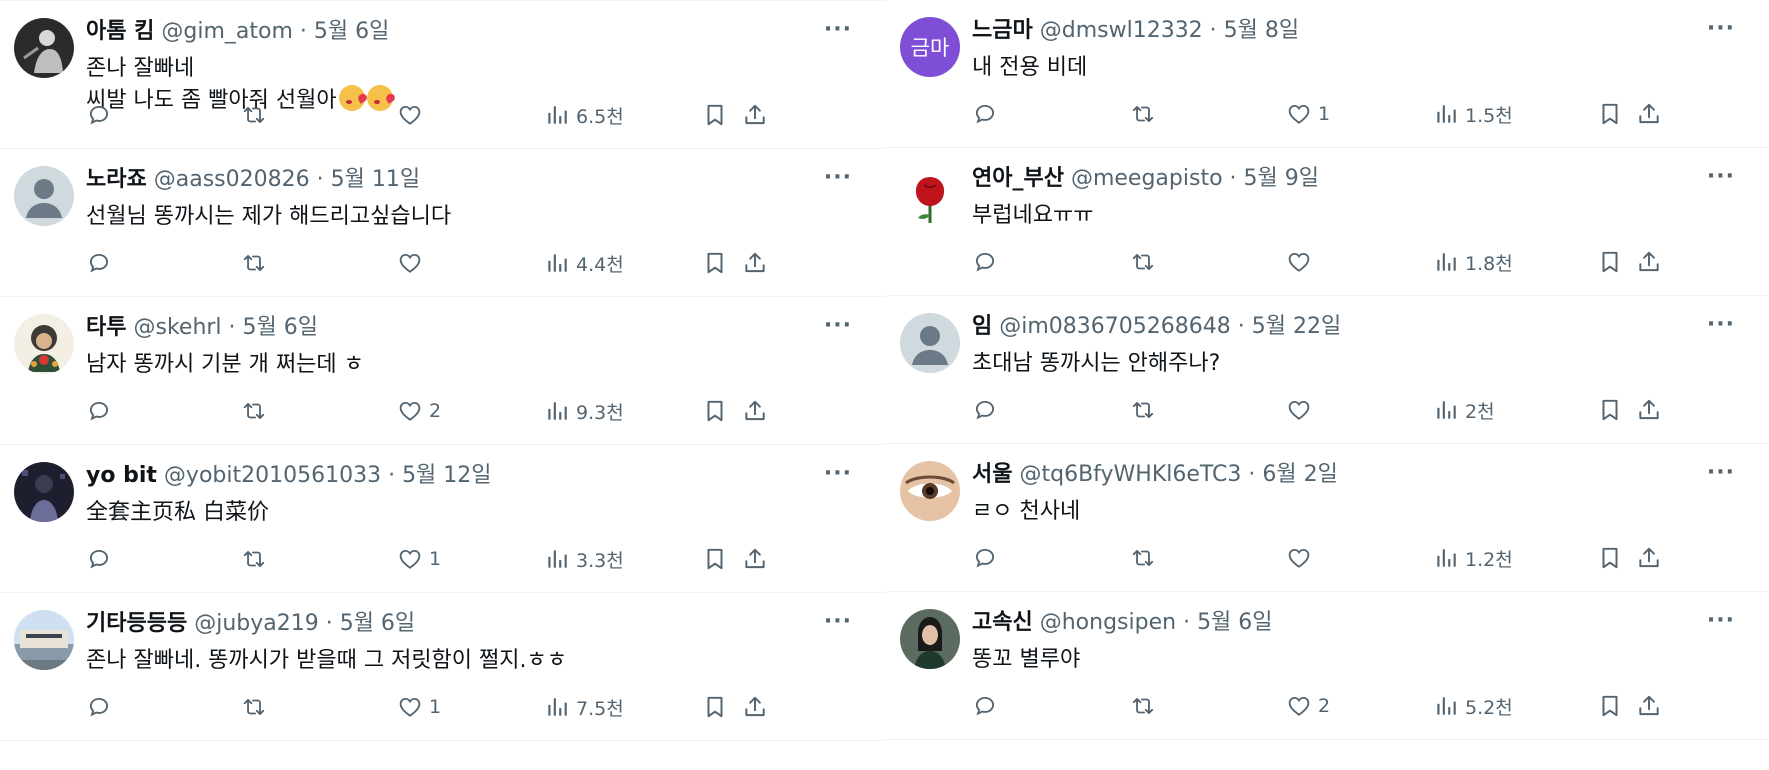  I want to click on timestamp: 6월 2일, so click(1299, 474).